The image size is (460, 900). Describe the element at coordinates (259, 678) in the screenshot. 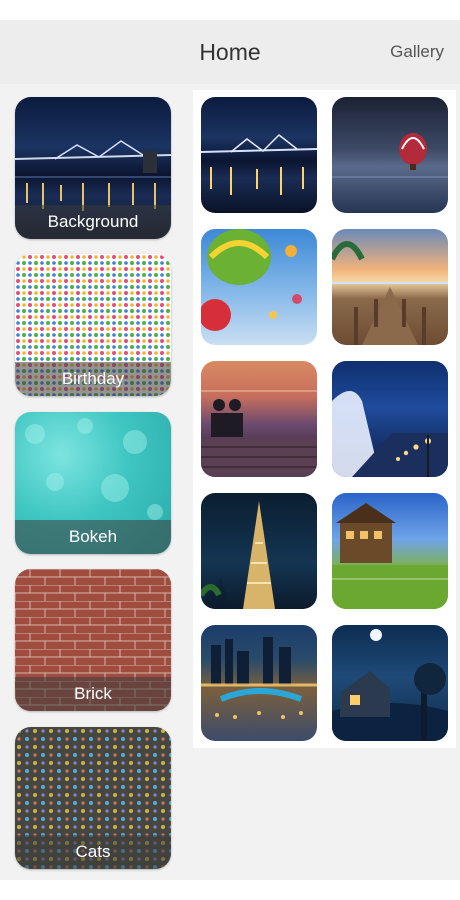

I see `city-night-image` at that location.